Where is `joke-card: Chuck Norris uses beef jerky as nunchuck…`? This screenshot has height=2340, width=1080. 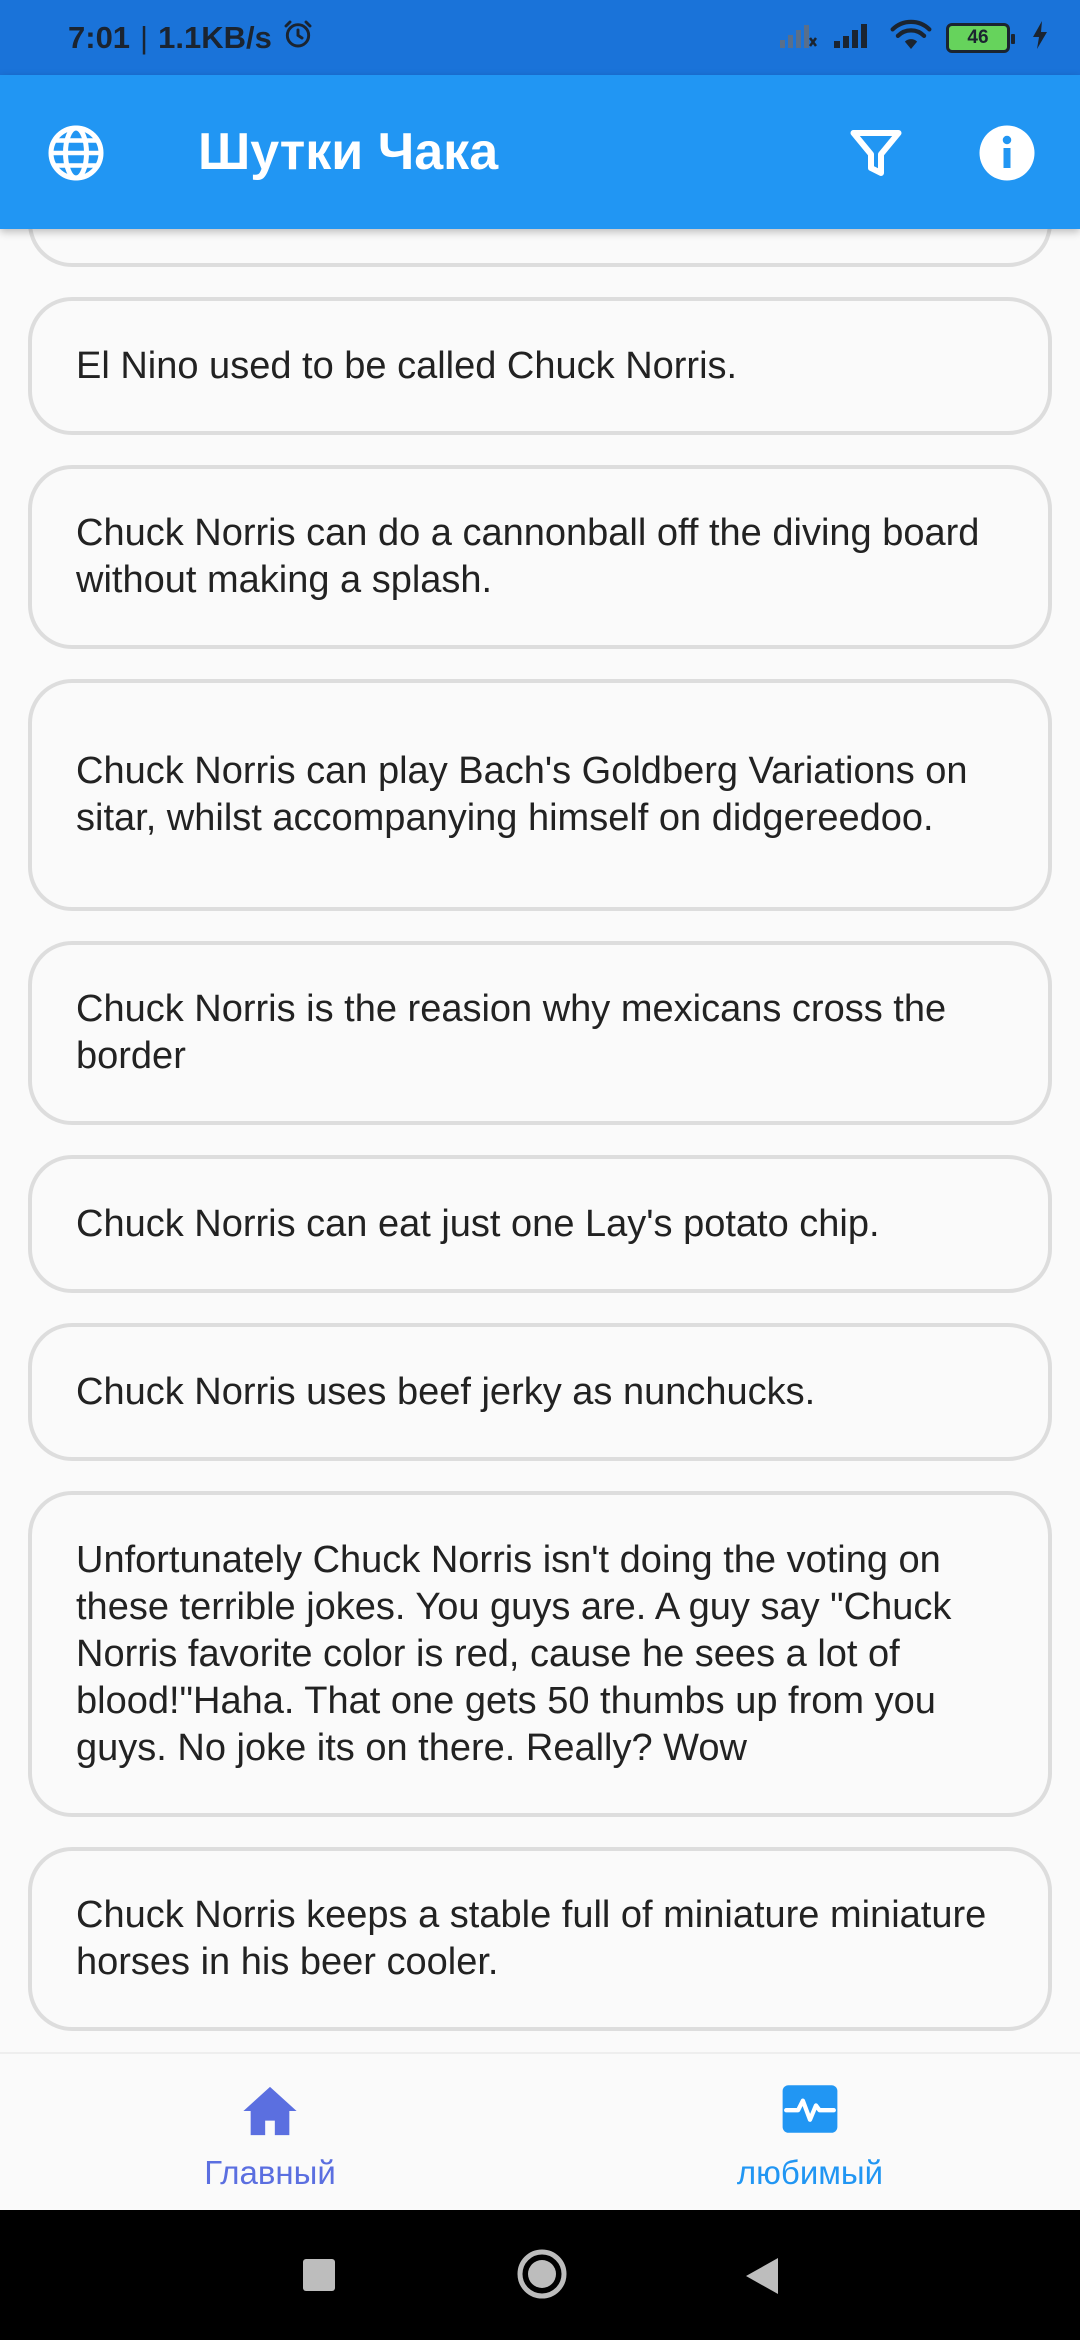 joke-card: Chuck Norris uses beef jerky as nunchuck… is located at coordinates (540, 1392).